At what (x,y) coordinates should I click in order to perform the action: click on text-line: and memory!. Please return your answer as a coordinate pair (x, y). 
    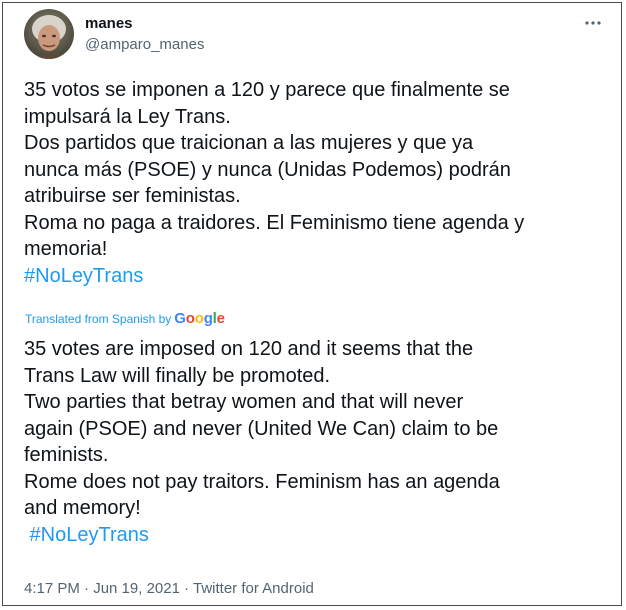
    Looking at the image, I should click on (82, 508).